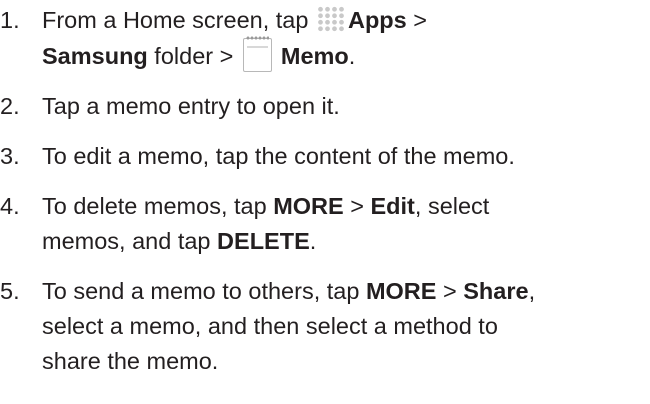  What do you see at coordinates (204, 291) in the screenshot?
I see `step-text-fragment: To send a memo to others, tap` at bounding box center [204, 291].